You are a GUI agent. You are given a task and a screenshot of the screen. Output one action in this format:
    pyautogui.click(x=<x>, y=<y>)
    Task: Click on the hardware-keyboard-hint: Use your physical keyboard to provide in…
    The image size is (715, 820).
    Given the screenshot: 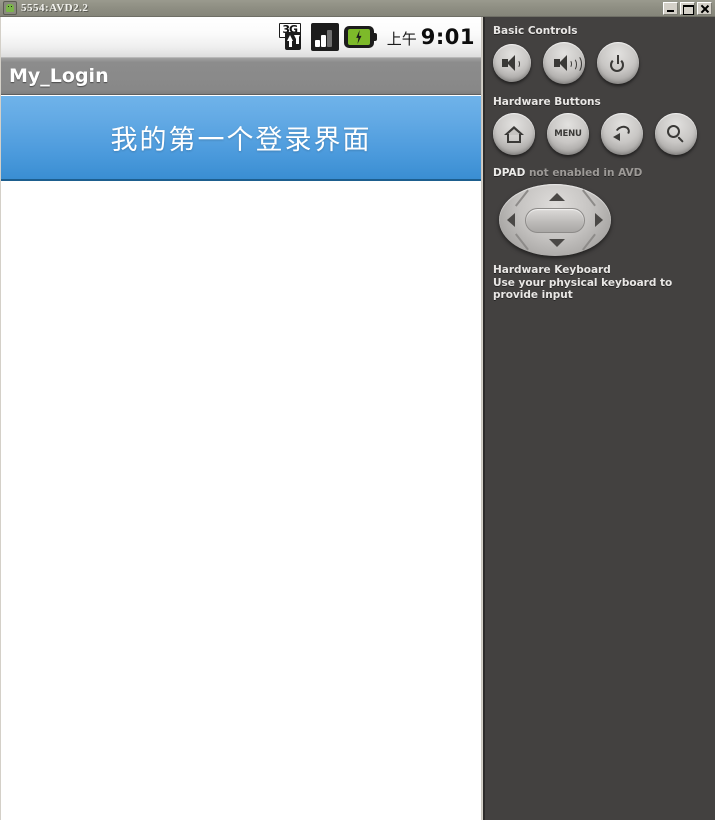 What is the action you would take?
    pyautogui.click(x=583, y=289)
    